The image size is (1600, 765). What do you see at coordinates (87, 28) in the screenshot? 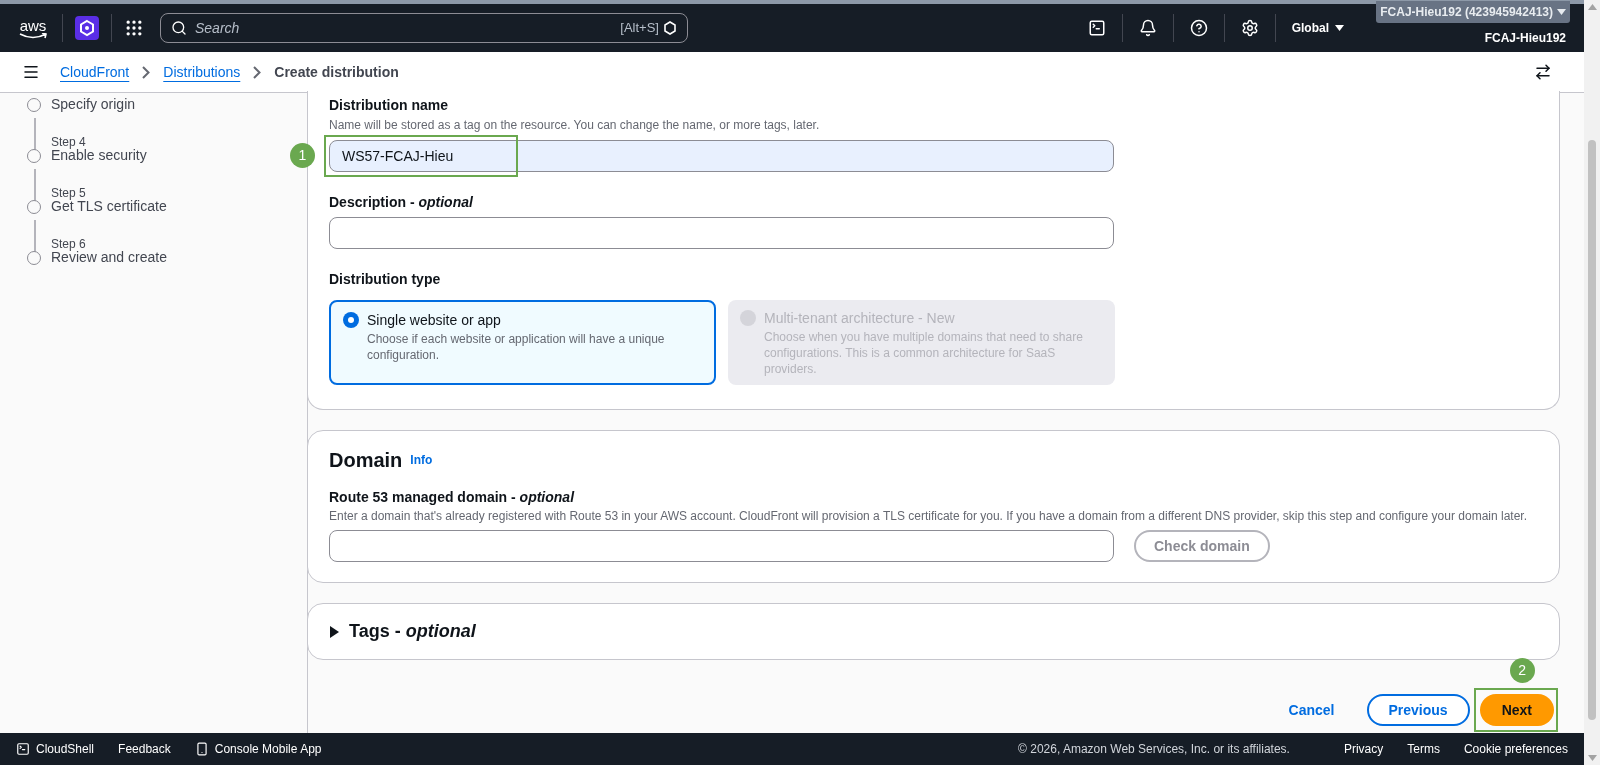
I see `app-icon` at bounding box center [87, 28].